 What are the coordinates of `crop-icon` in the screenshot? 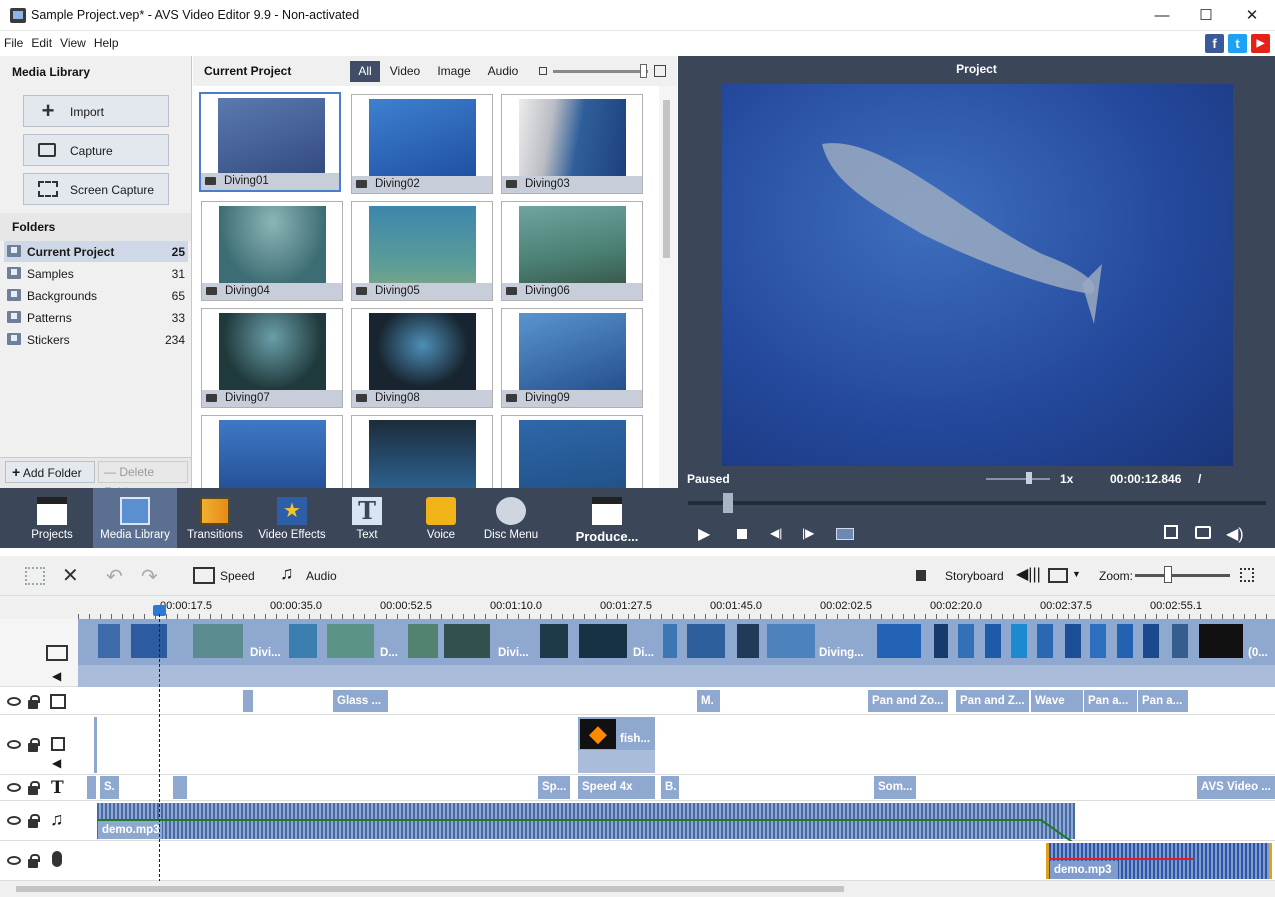 It's located at (35, 576).